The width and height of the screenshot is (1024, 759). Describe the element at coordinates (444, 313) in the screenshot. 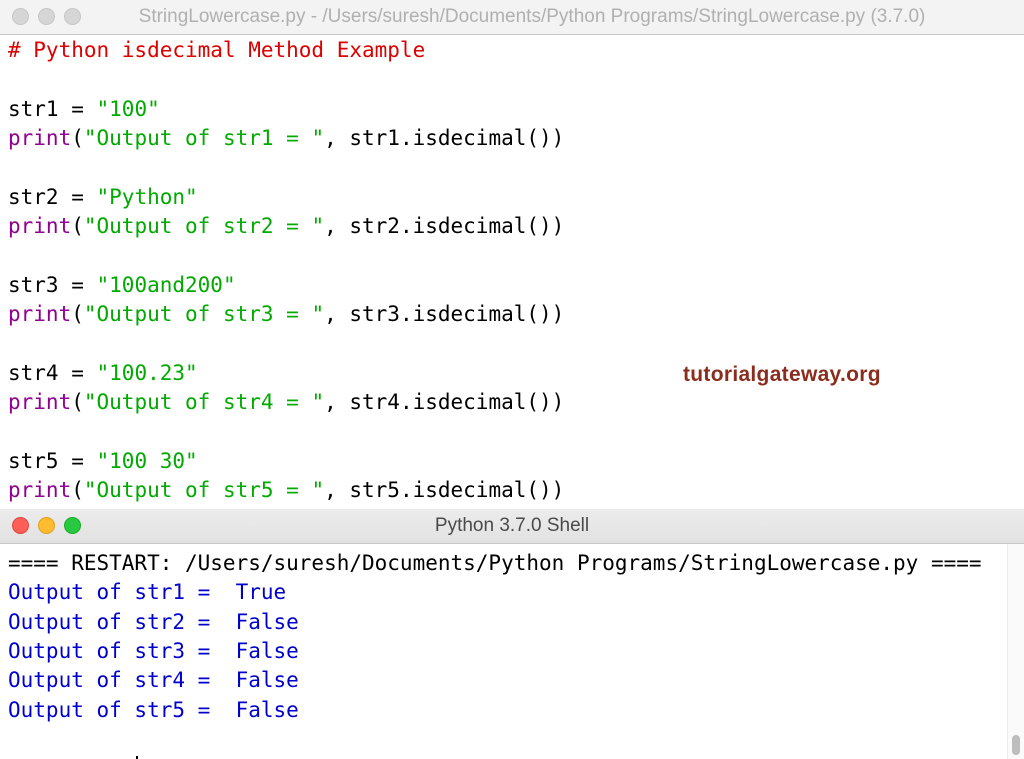

I see `code-token: , str3.isdecimal())` at that location.